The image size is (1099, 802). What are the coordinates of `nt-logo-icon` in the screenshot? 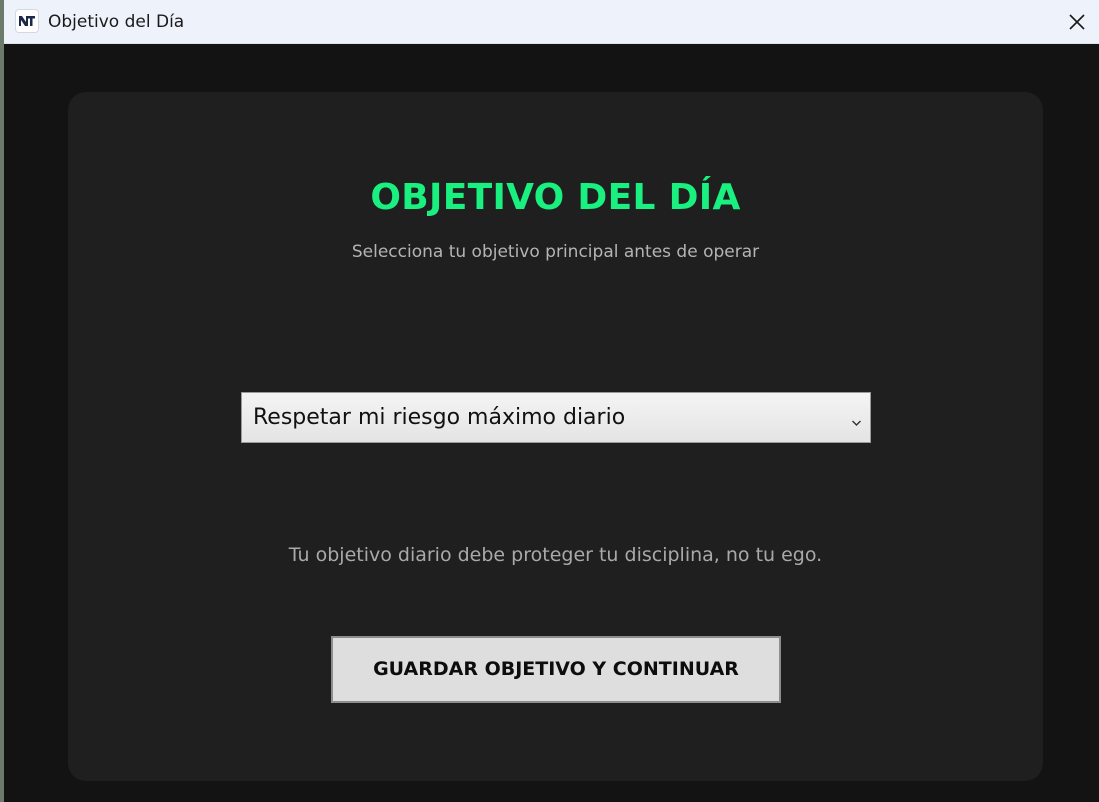 It's located at (27, 21).